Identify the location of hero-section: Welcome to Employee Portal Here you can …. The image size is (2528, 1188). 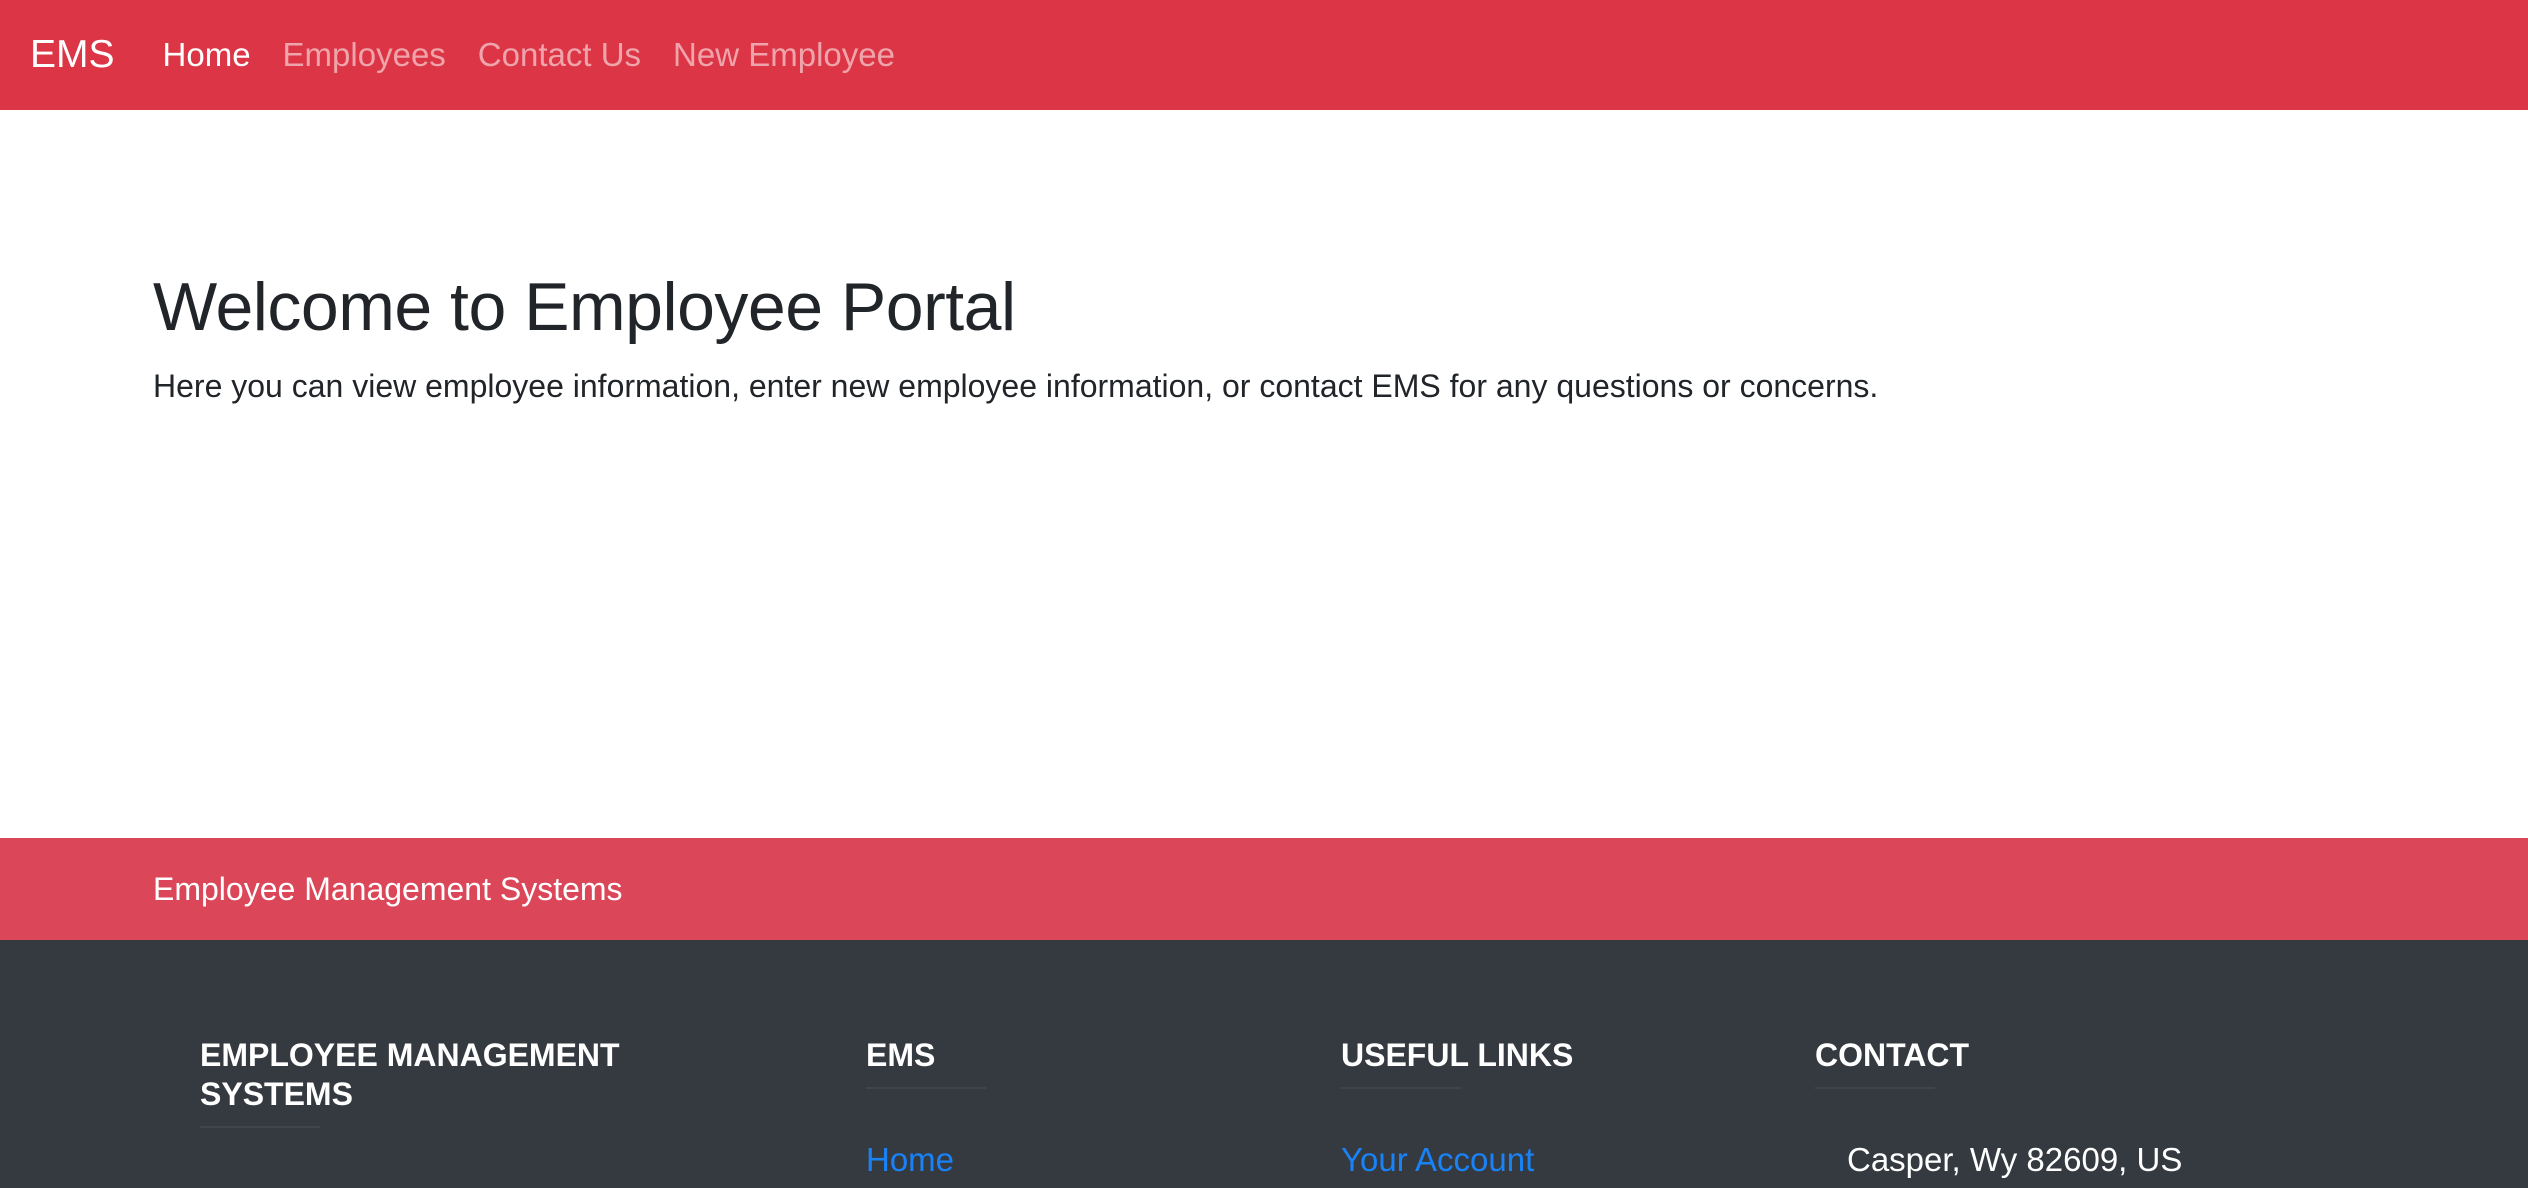
(1253, 336).